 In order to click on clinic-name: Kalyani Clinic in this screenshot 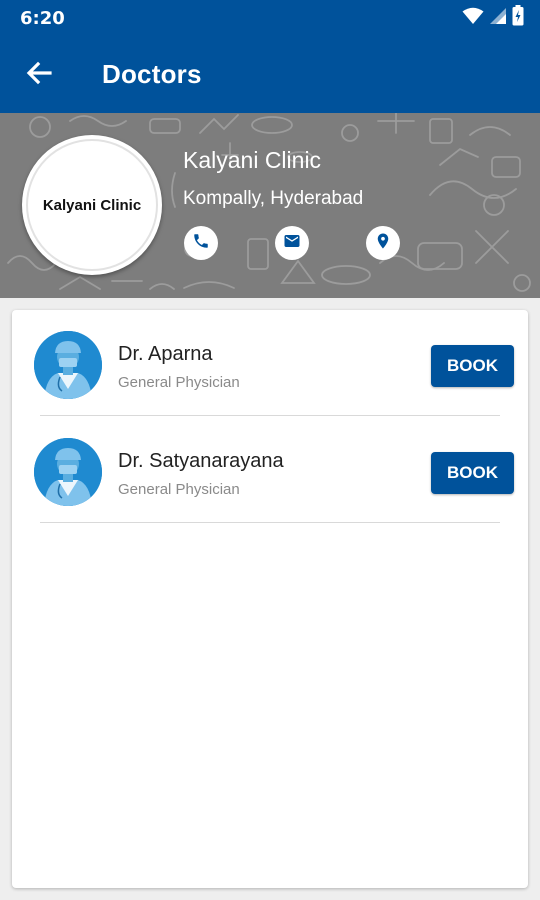, I will do `click(252, 160)`.